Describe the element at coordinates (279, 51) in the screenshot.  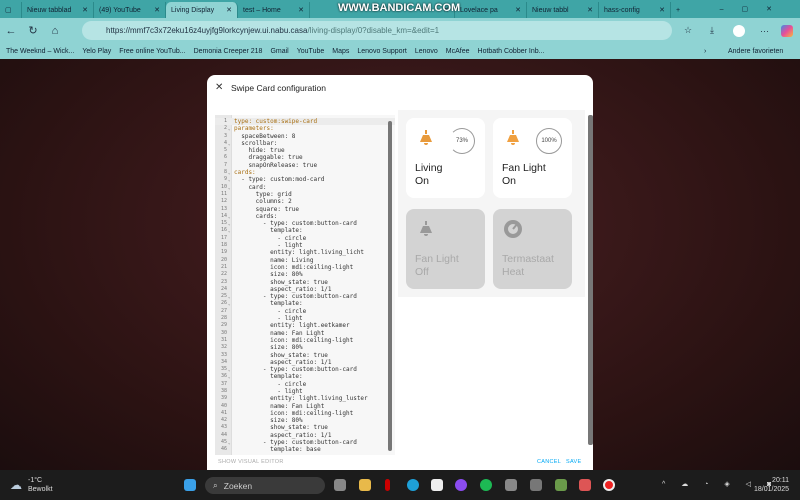
I see `bookmark: Gmail` at that location.